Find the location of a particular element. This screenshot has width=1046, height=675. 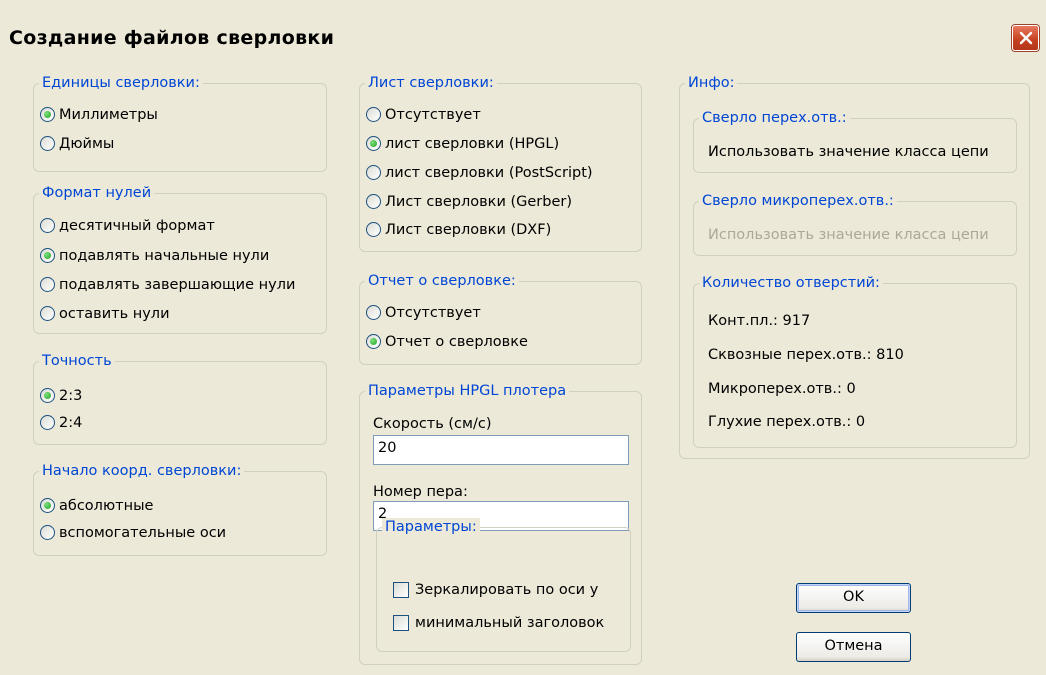

dialog-titlebar: Создание файлов сверловки is located at coordinates (523, 27).